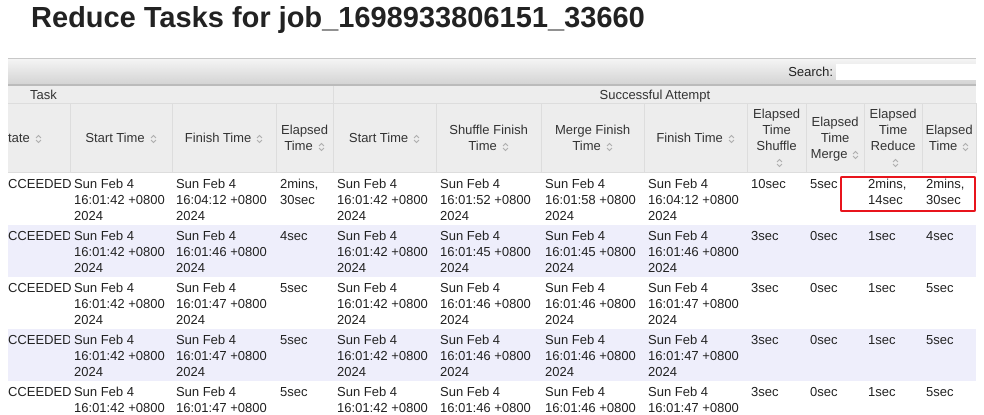 This screenshot has width=984, height=415. I want to click on column-header: Shuffle Finish Time, so click(489, 138).